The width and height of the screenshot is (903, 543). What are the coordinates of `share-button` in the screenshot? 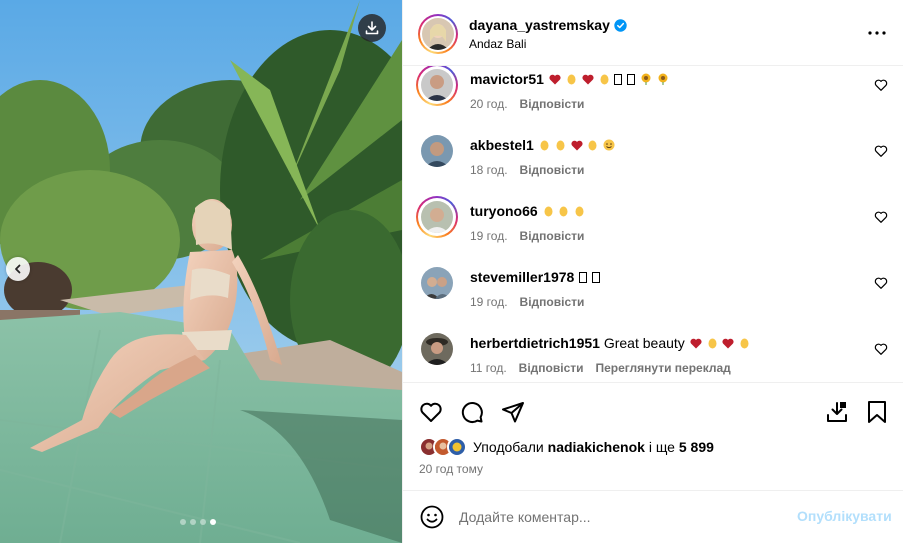 It's located at (513, 412).